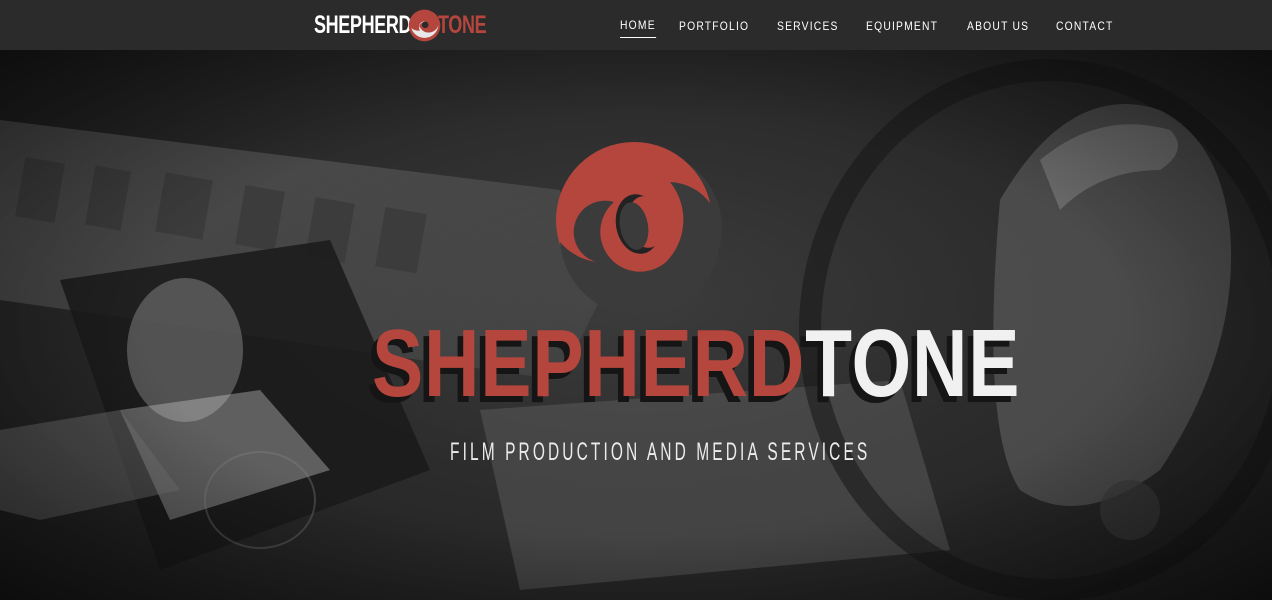  I want to click on nav-item-home: HOME, so click(638, 25).